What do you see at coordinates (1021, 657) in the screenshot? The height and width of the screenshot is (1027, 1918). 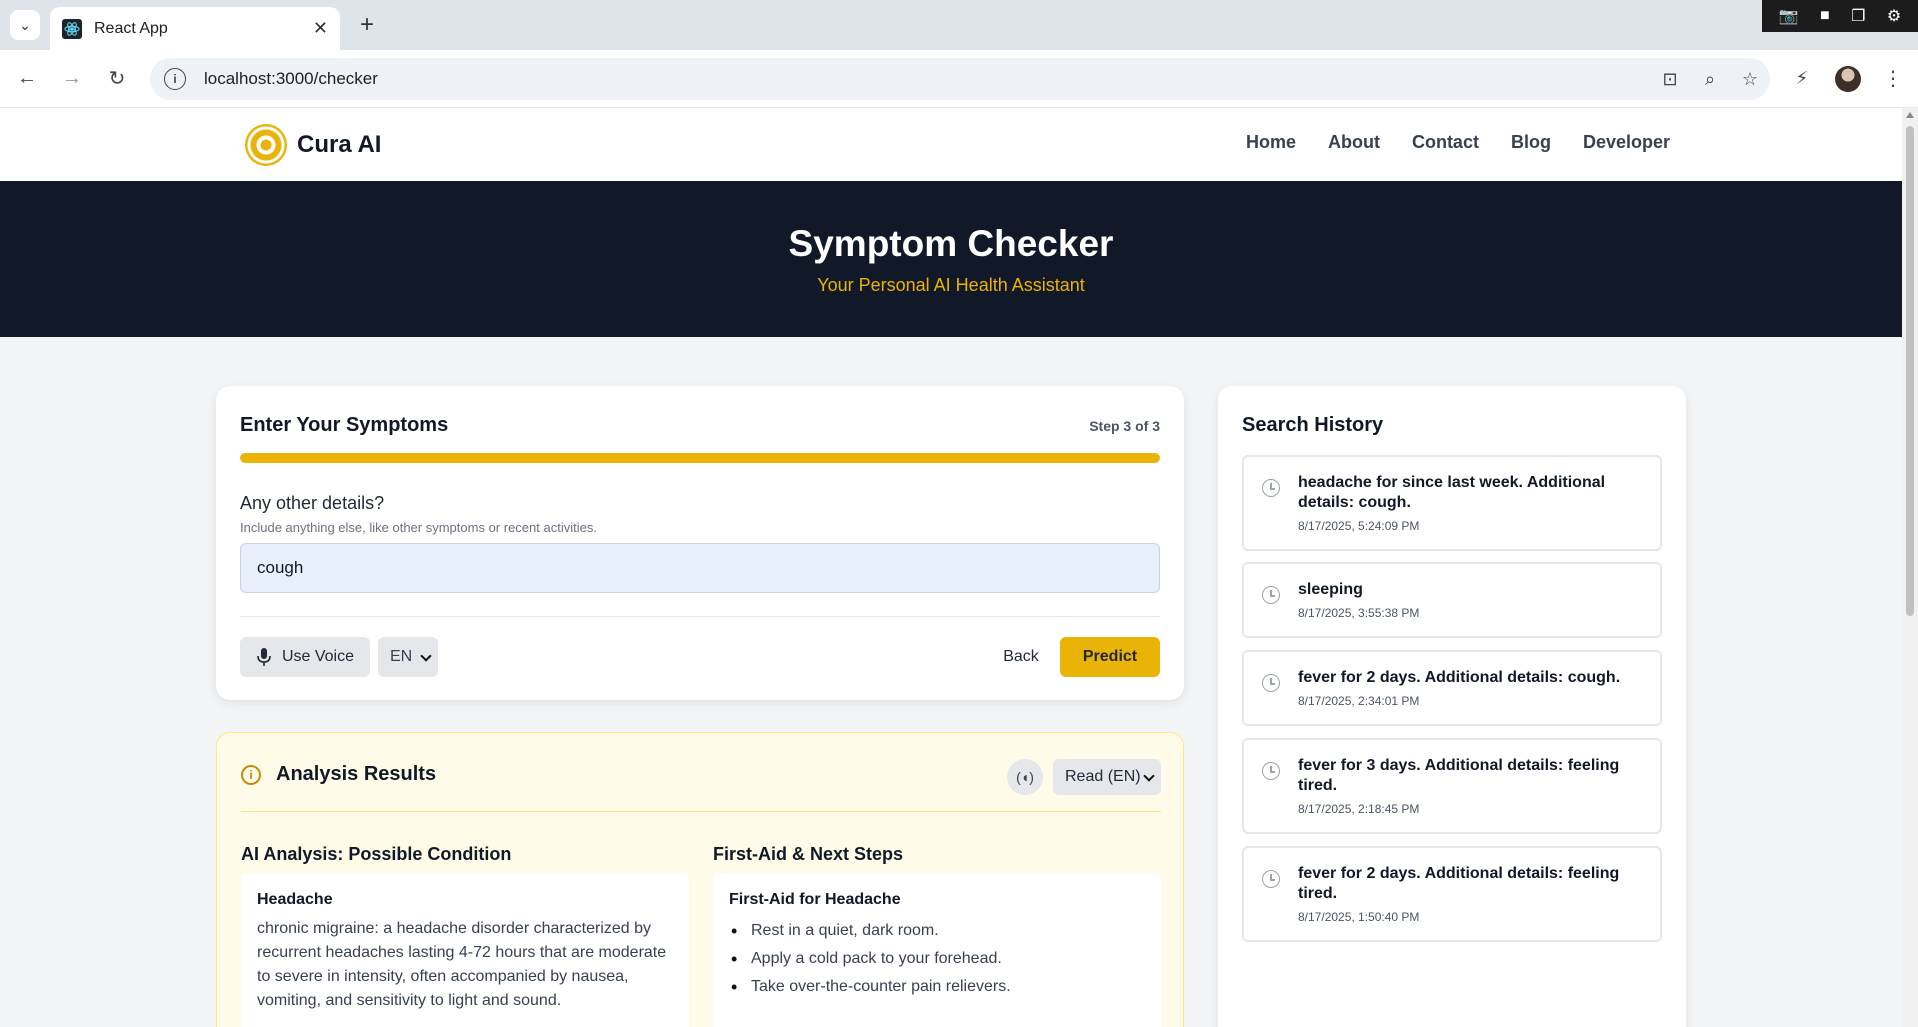 I see `back-button: Back` at bounding box center [1021, 657].